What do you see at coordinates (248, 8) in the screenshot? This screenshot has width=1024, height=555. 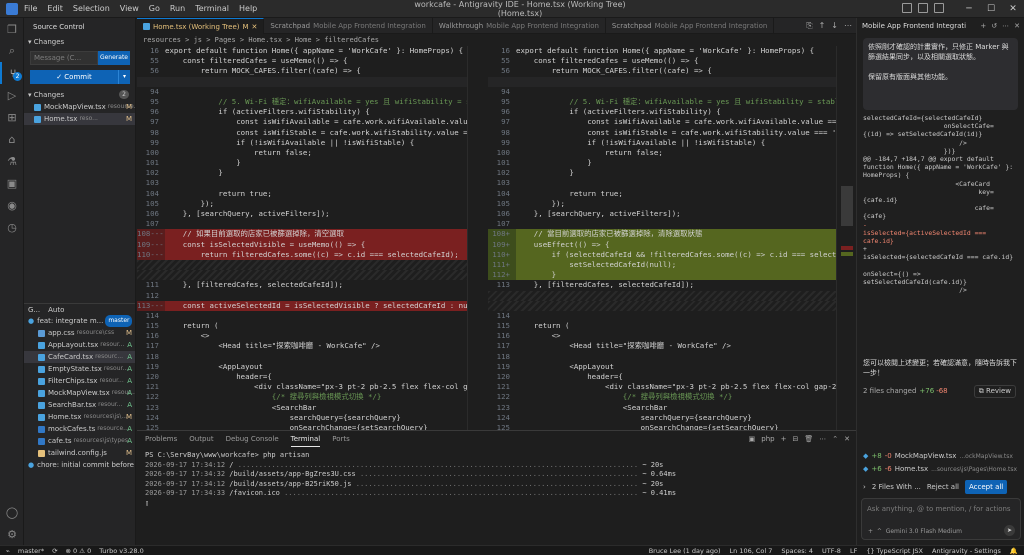 I see `menu-help: Help` at bounding box center [248, 8].